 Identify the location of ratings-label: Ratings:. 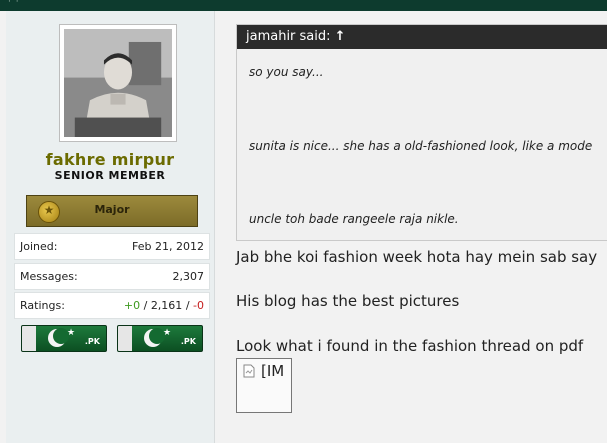
(42, 305).